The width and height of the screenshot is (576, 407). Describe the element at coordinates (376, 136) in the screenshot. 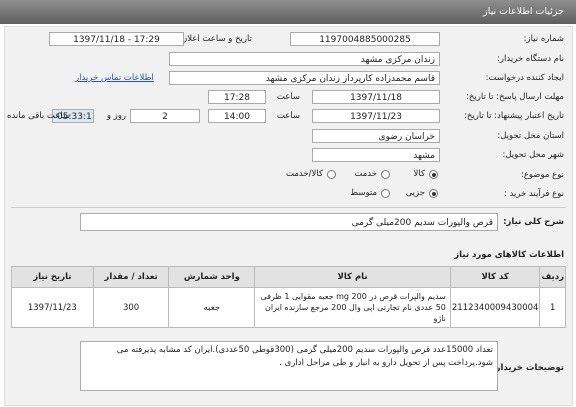

I see `province-field: خراسان رضوی` at that location.